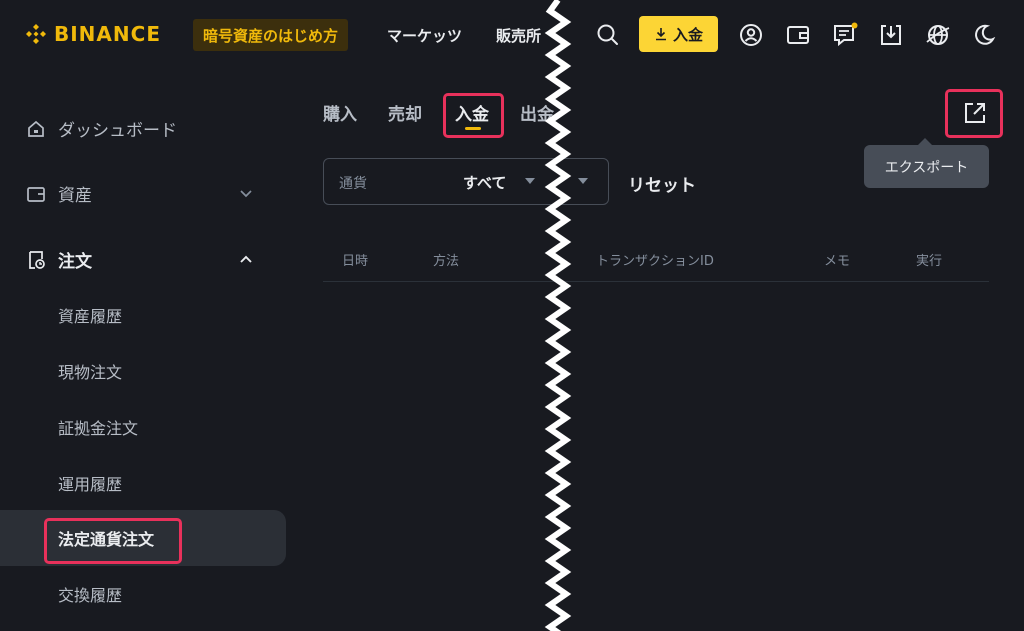 Image resolution: width=1024 pixels, height=631 pixels. Describe the element at coordinates (473, 115) in the screenshot. I see `highlight-deposit-tab` at that location.